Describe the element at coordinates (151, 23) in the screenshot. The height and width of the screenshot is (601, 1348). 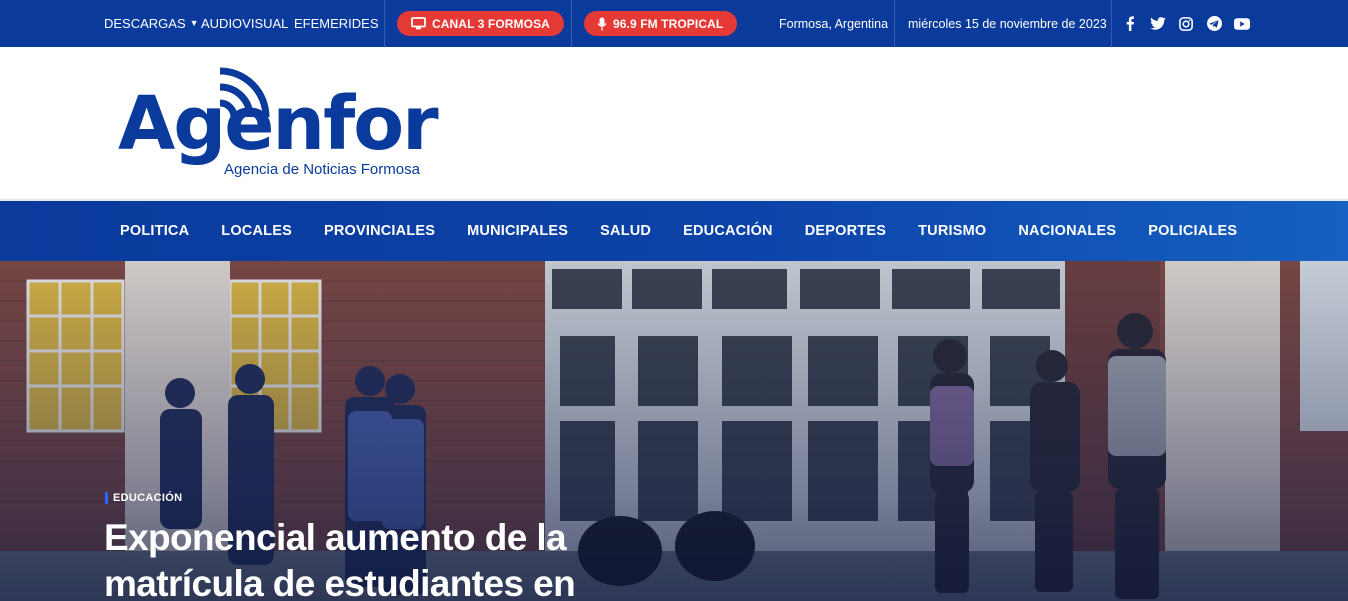
I see `descargas-menu: DESCARGAS ▼` at that location.